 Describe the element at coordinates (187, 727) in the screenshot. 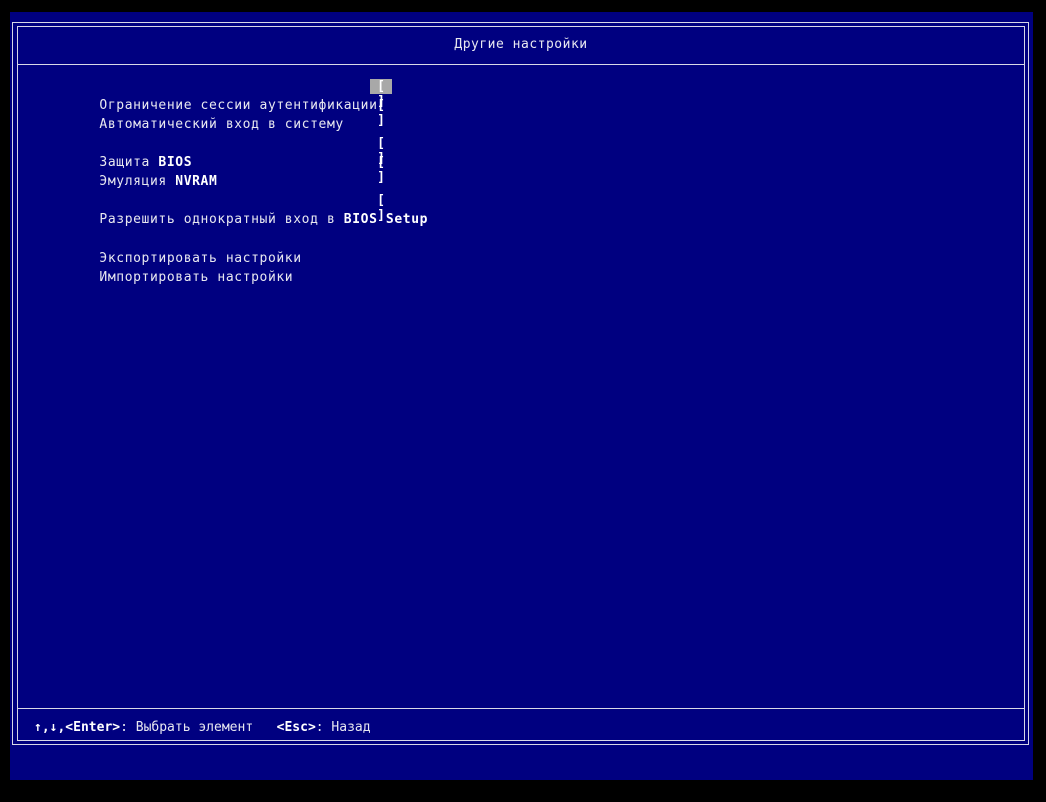

I see `select-action-hint: : Выбрать элемент` at that location.